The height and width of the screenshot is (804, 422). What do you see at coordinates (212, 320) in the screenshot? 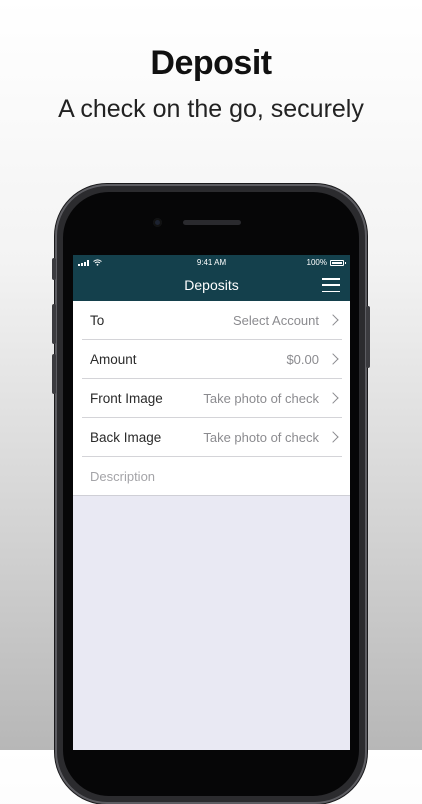
I see `to-account-row: To Select Account` at bounding box center [212, 320].